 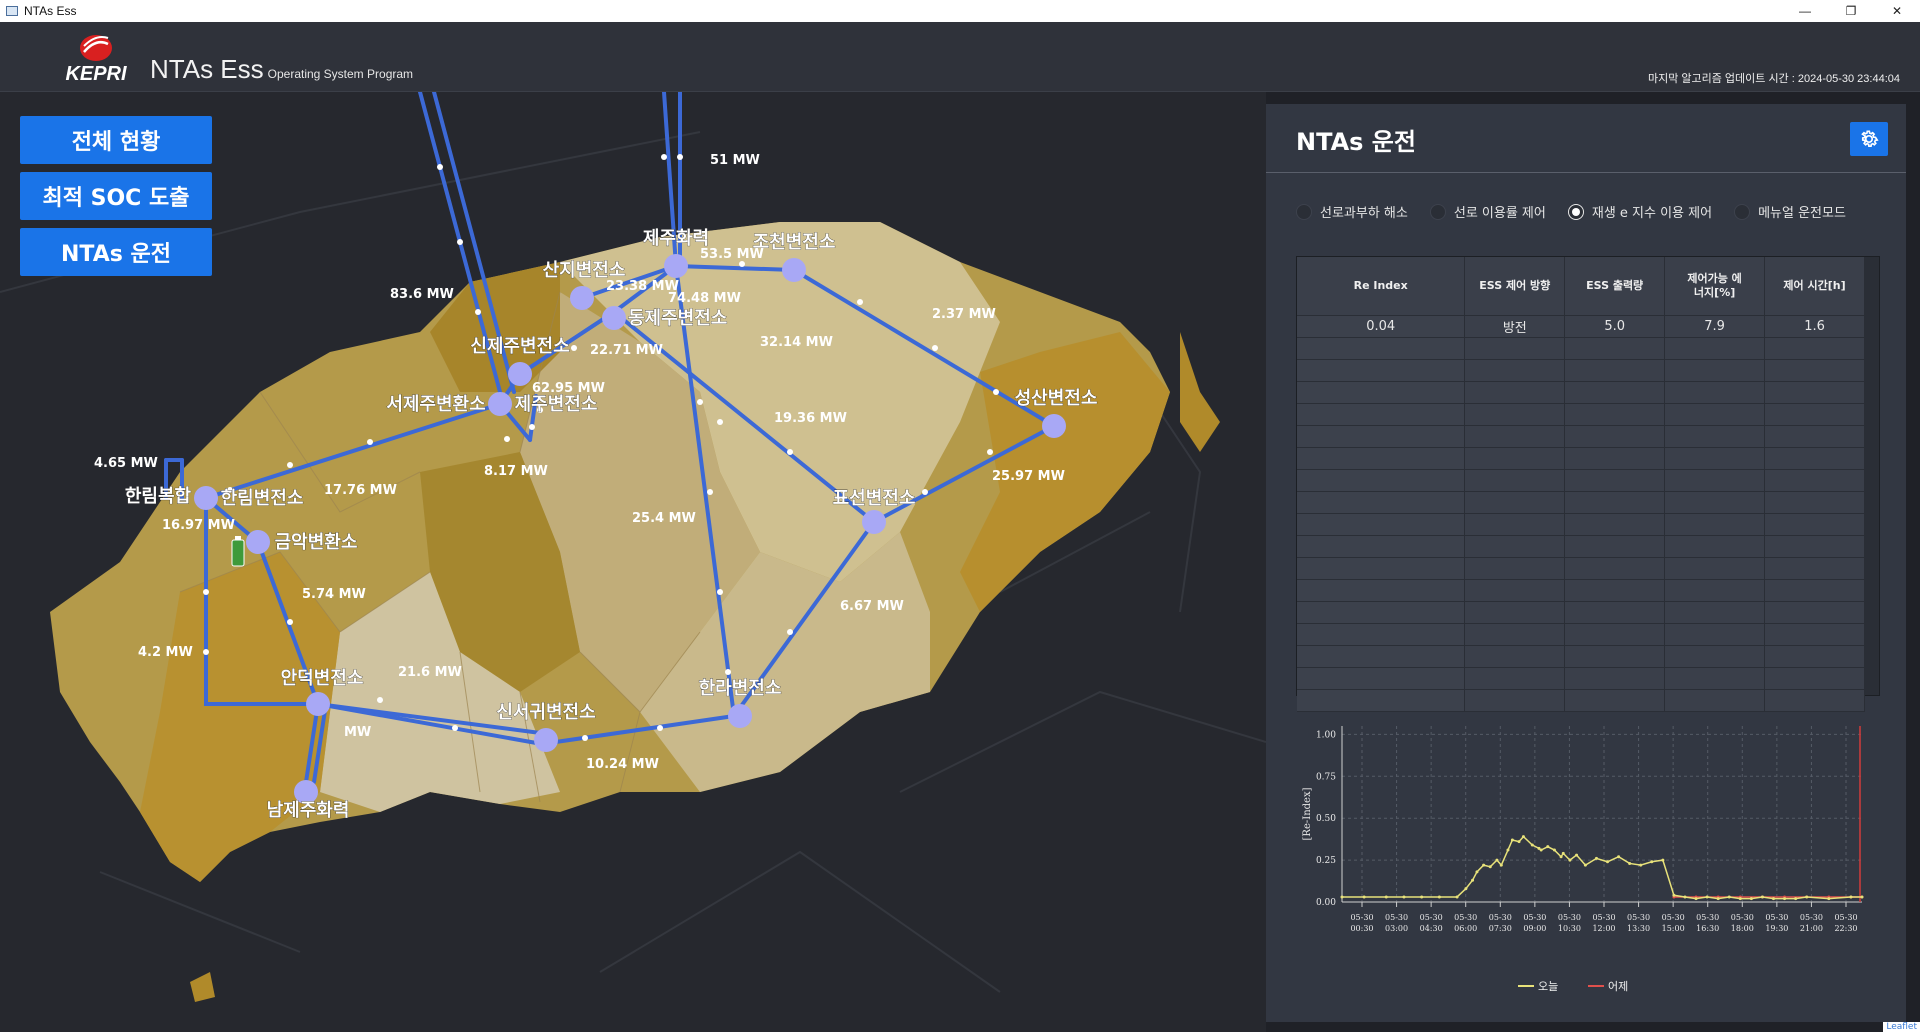 What do you see at coordinates (1811, 928) in the screenshot?
I see `x-tick-label: 21:00` at bounding box center [1811, 928].